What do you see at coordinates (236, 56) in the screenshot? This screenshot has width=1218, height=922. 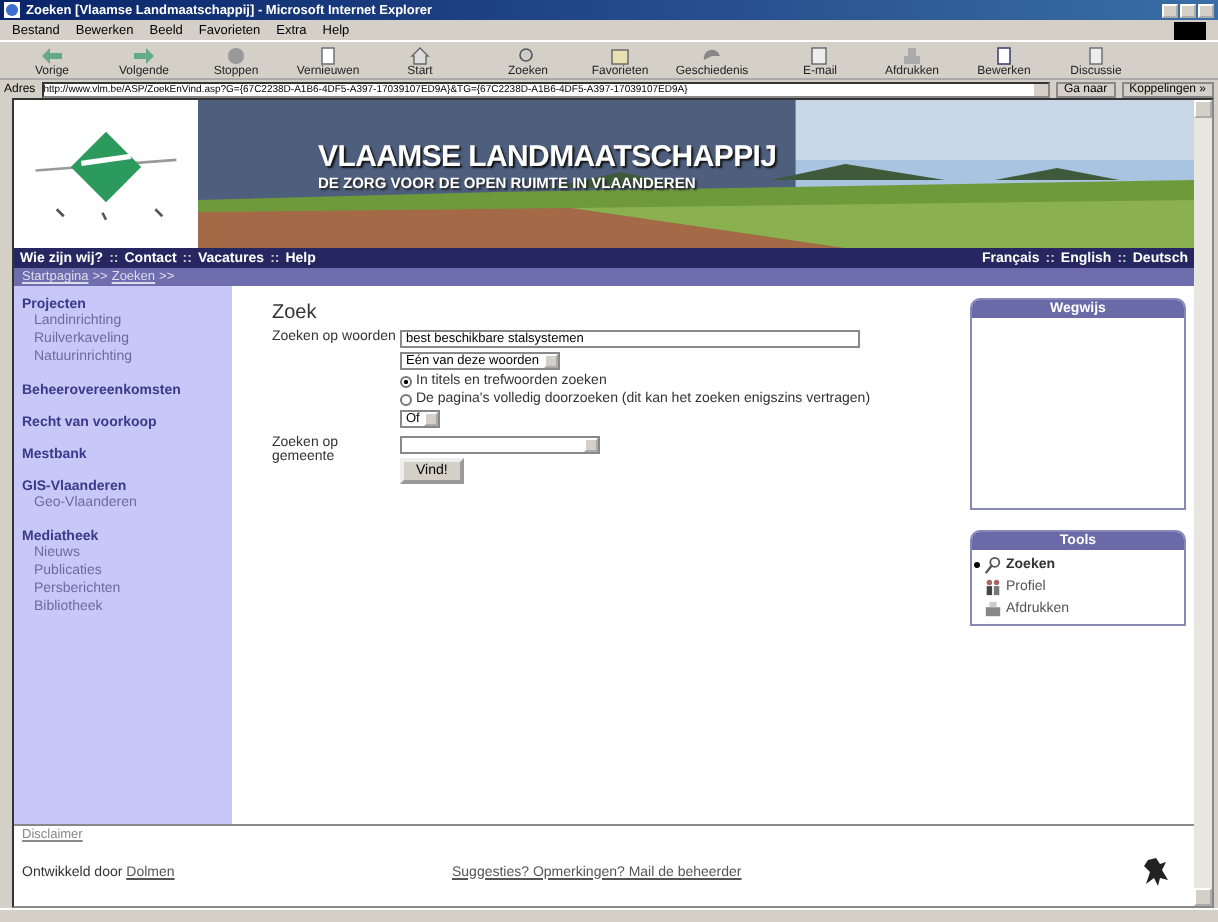 I see `stop-icon` at bounding box center [236, 56].